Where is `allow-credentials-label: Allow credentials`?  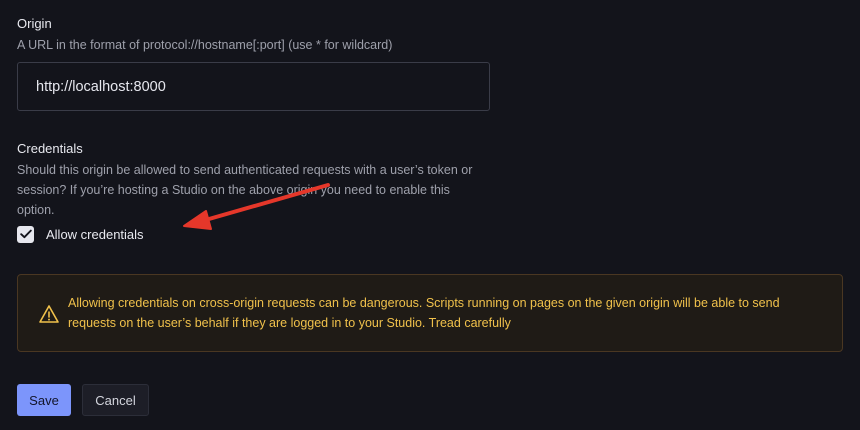
allow-credentials-label: Allow credentials is located at coordinates (95, 234).